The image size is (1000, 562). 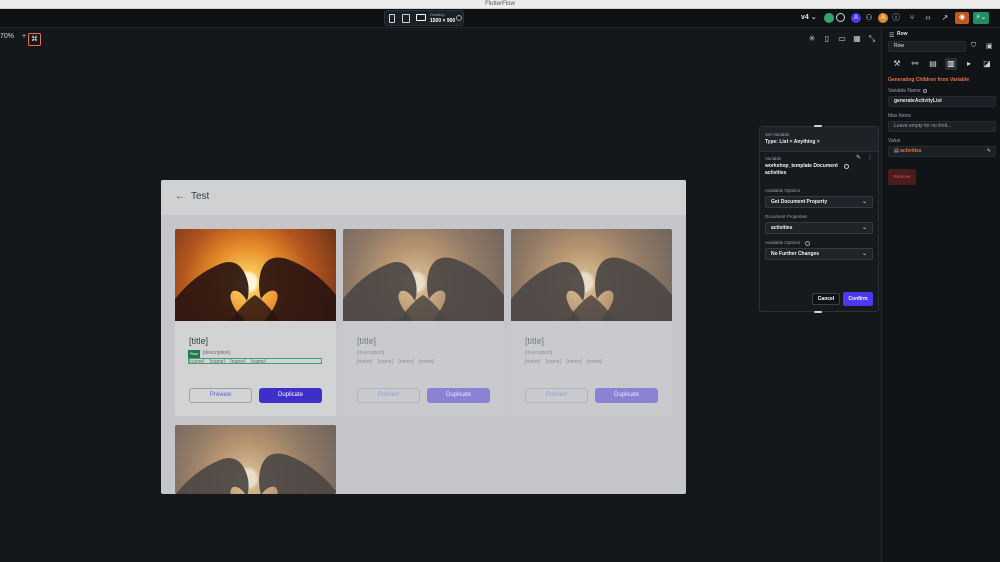 I want to click on available-options-2-select: No Further Changes ⌄, so click(x=819, y=254).